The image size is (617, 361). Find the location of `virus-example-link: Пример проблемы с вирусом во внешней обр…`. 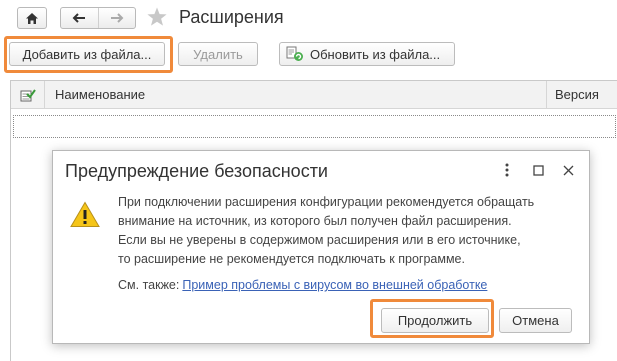

virus-example-link: Пример проблемы с вирусом во внешней обр… is located at coordinates (334, 285).